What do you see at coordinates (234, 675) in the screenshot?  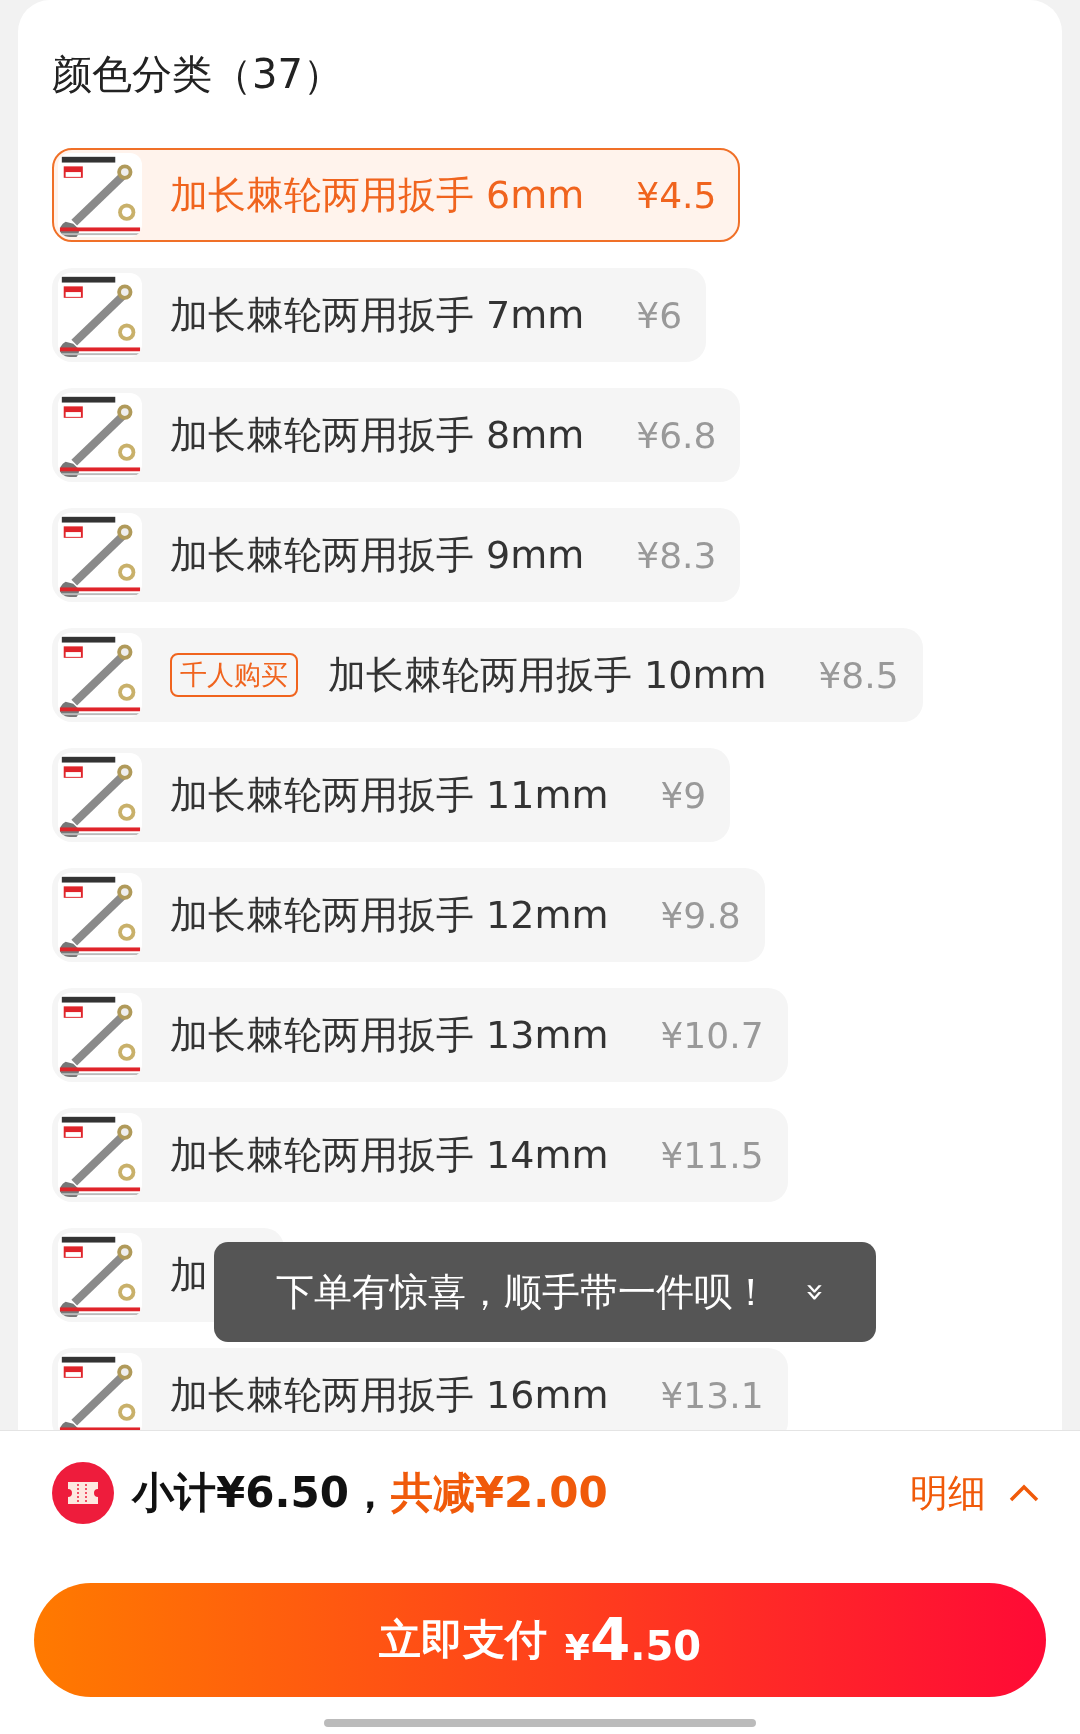 I see `badge: 千人购买` at bounding box center [234, 675].